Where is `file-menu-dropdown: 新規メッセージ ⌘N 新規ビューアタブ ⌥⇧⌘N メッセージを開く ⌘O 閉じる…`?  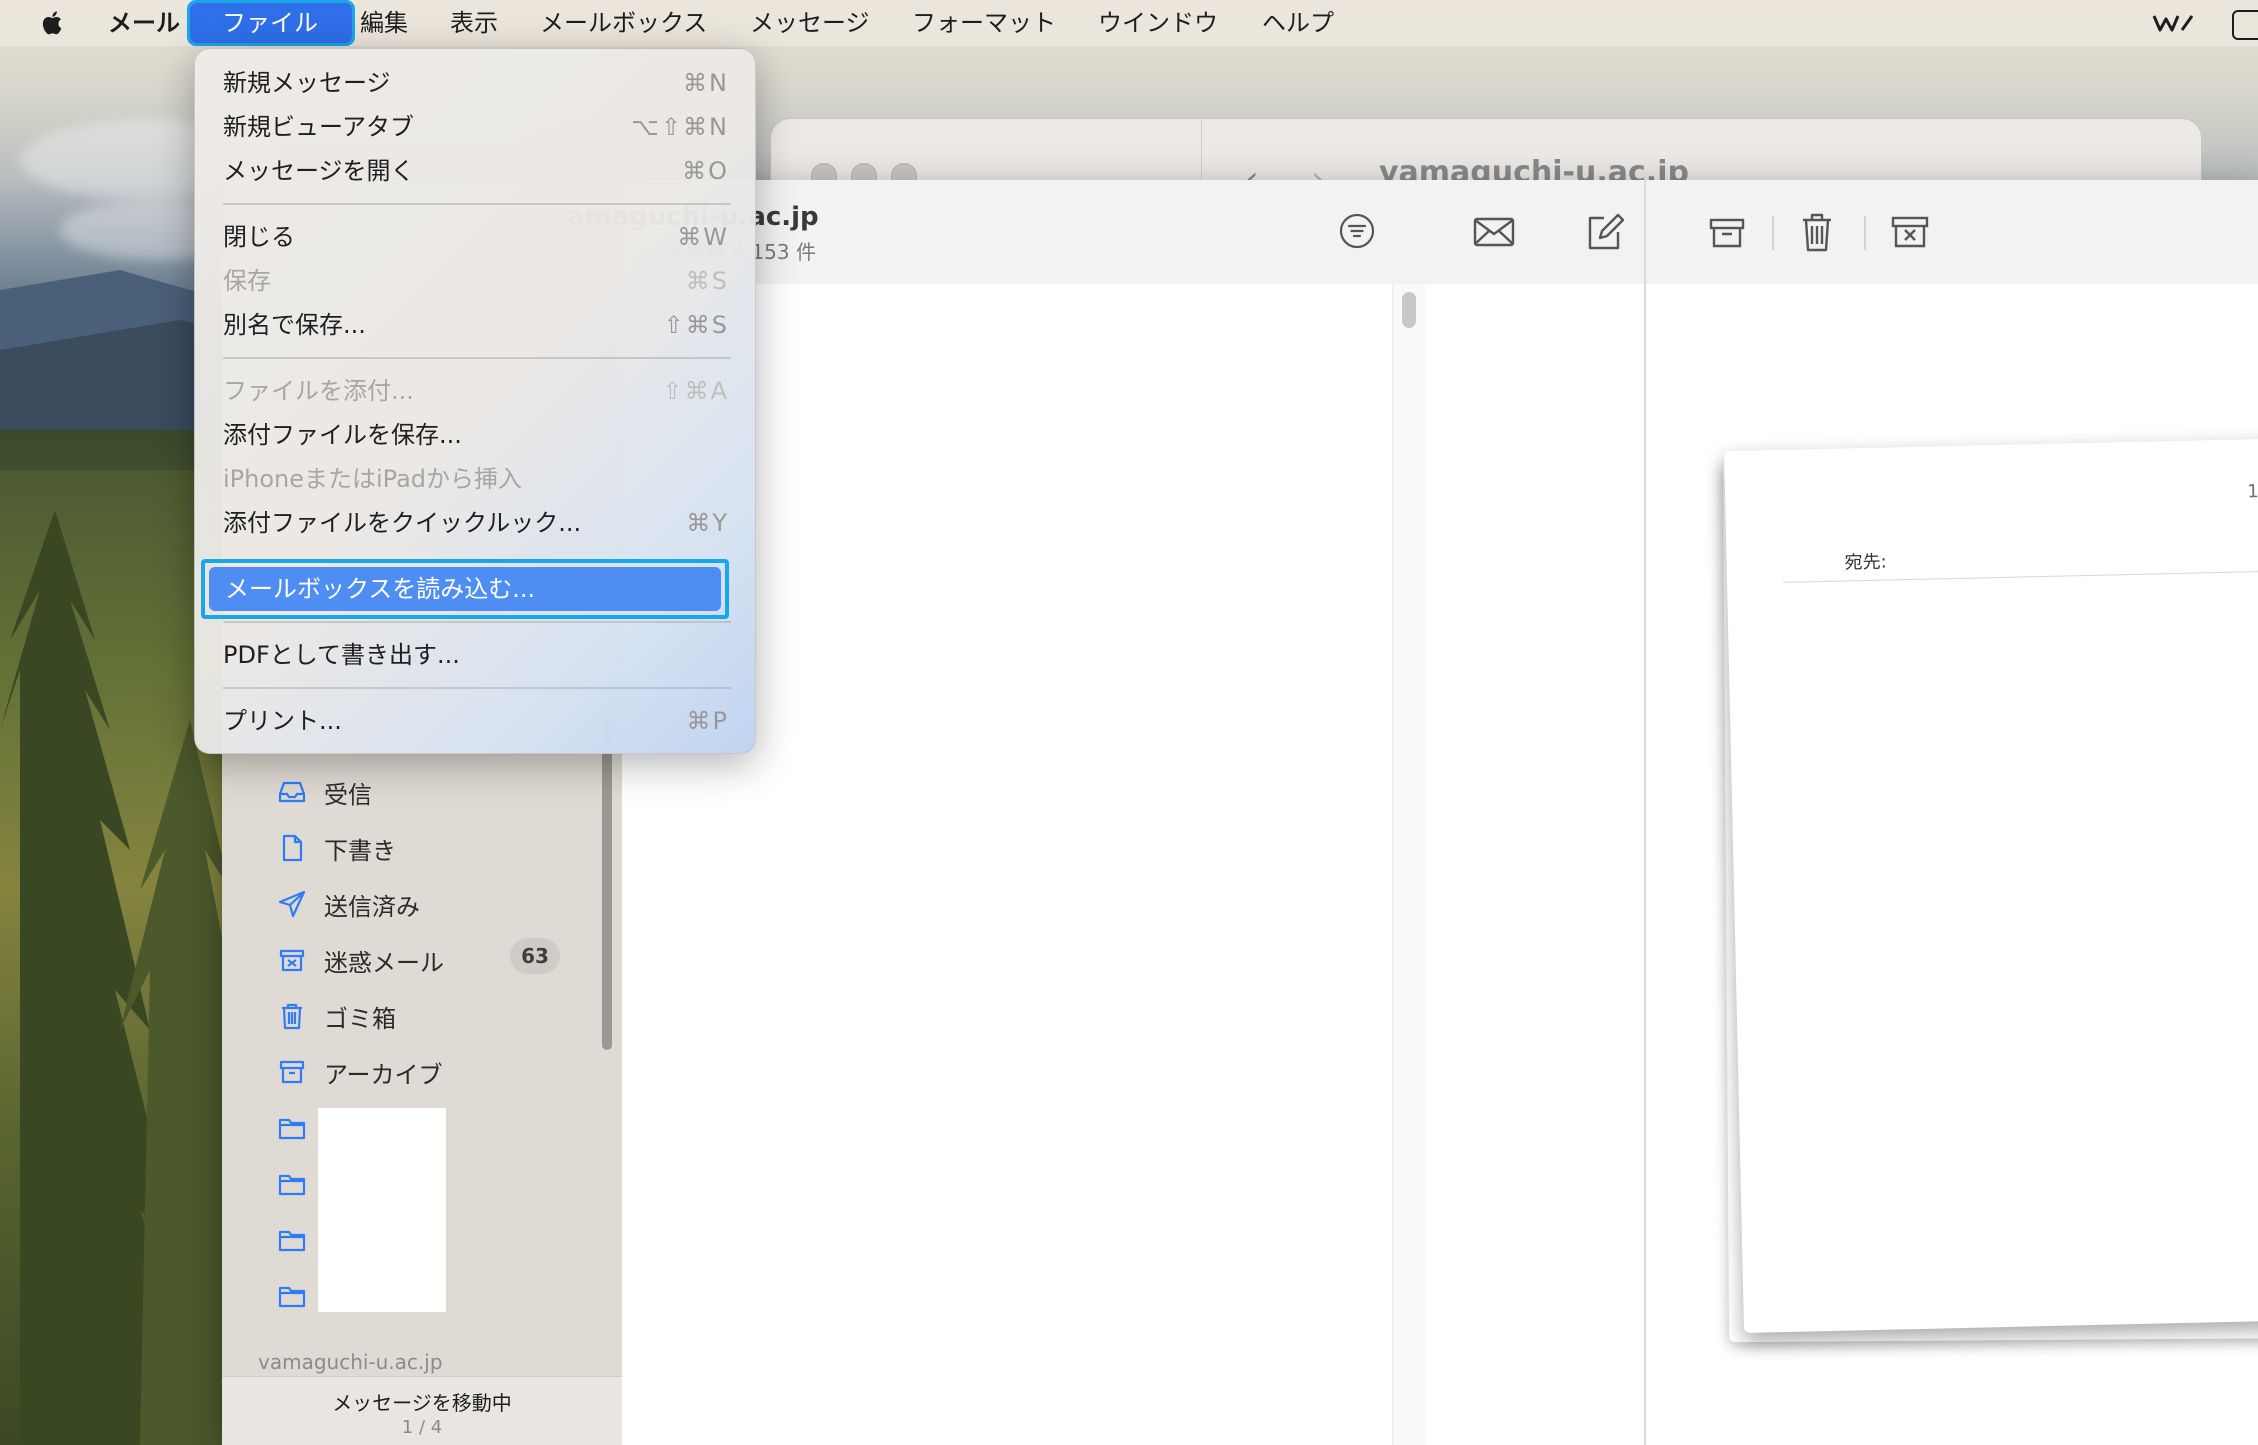
file-menu-dropdown: 新規メッセージ ⌘N 新規ビューアタブ ⌥⇧⌘N メッセージを開く ⌘O 閉じる… is located at coordinates (475, 401).